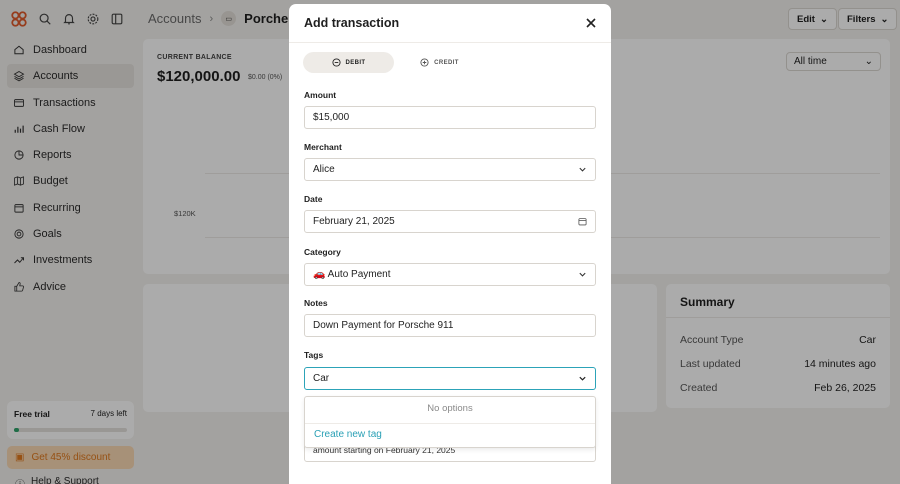 The width and height of the screenshot is (900, 484). Describe the element at coordinates (331, 117) in the screenshot. I see `amount-value: $15,000` at that location.